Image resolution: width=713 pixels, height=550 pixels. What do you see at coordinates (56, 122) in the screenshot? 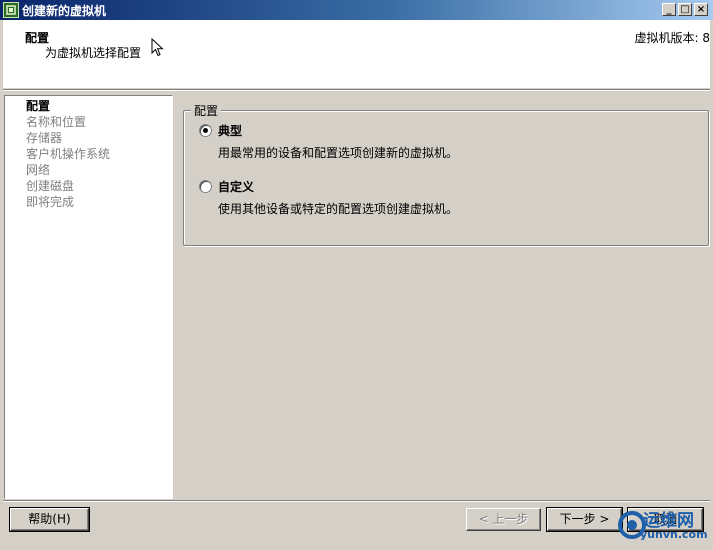
I see `step-item-name-location: 名称和位置` at bounding box center [56, 122].